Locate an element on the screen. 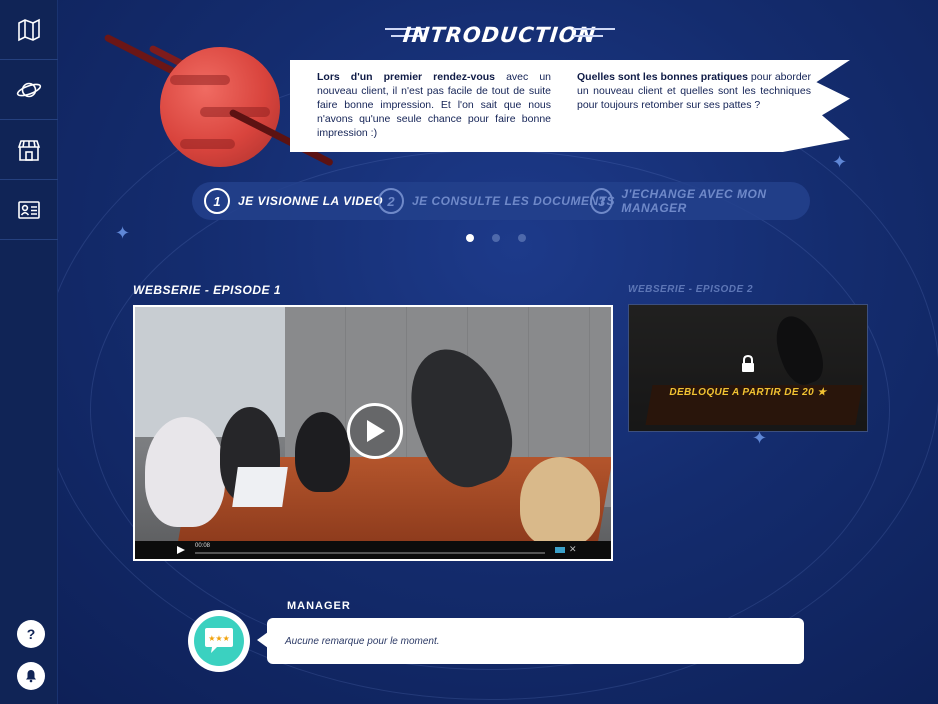 This screenshot has height=704, width=938. sidebar-item-map is located at coordinates (29, 30).